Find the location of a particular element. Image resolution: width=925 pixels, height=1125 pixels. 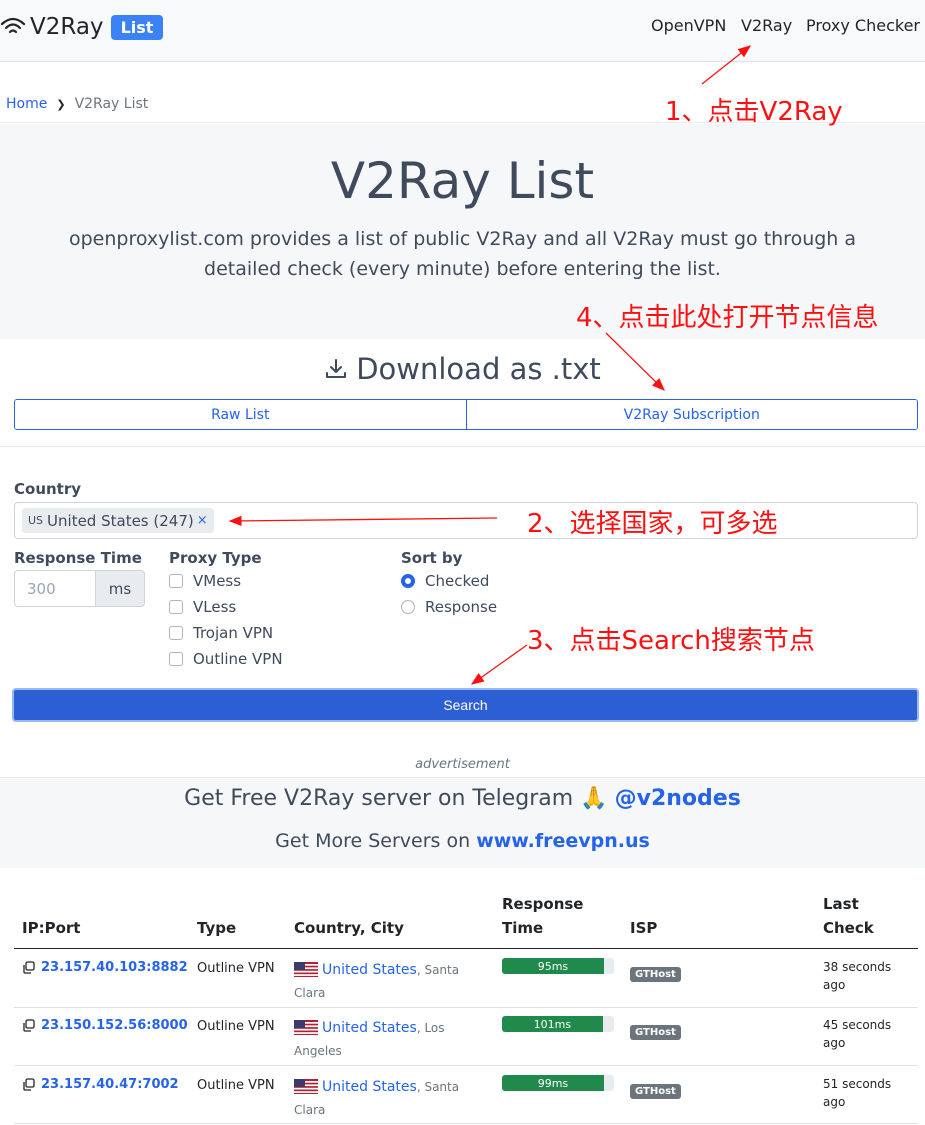

breadcrumb: Home ❯ V2Ray List is located at coordinates (77, 104).